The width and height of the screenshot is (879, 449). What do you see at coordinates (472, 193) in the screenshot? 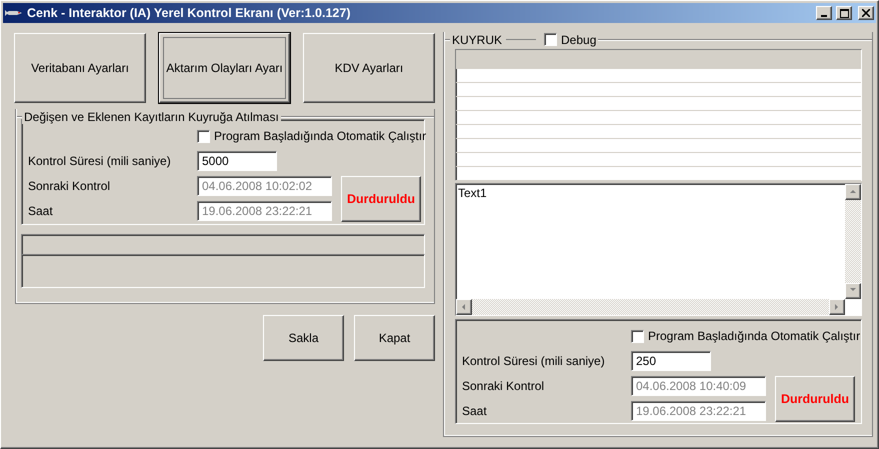
I see `text-area-value: Text1` at bounding box center [472, 193].